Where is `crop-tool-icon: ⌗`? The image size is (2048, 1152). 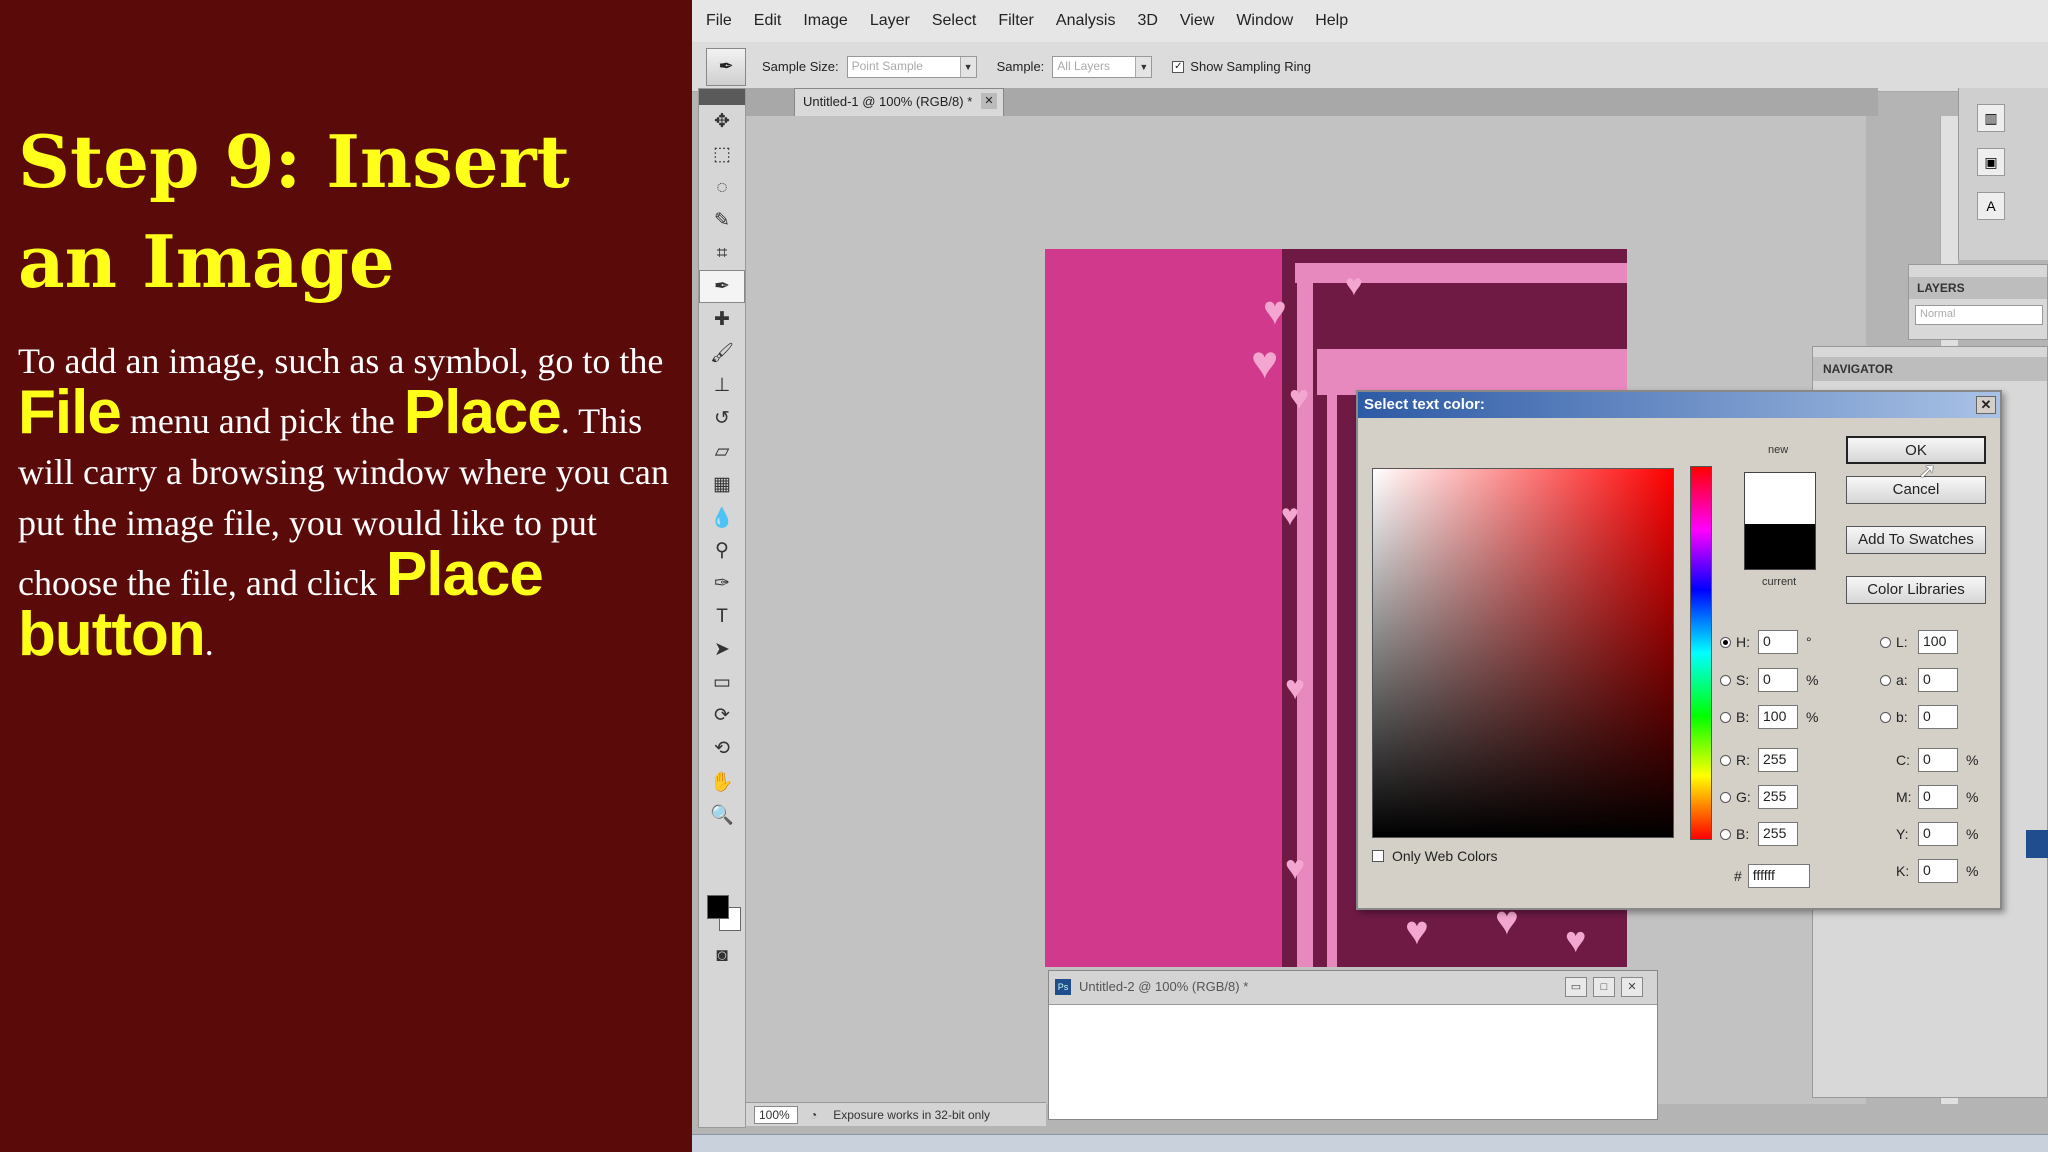 crop-tool-icon: ⌗ is located at coordinates (722, 253).